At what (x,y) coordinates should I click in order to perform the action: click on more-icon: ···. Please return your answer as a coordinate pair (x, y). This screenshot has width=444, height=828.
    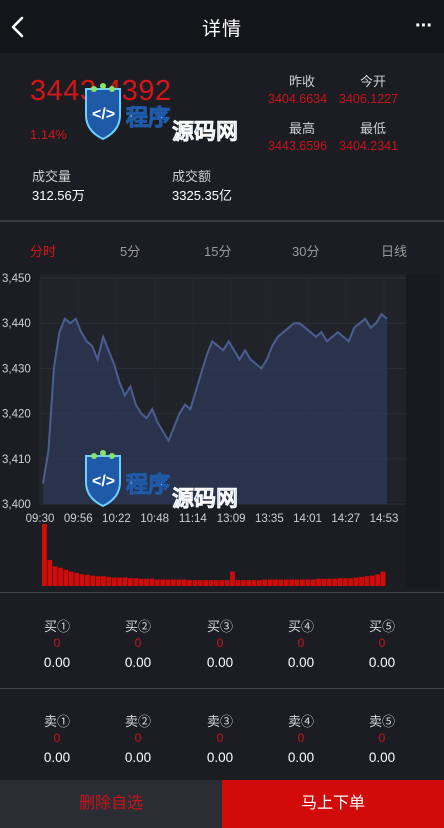
    Looking at the image, I should click on (424, 26).